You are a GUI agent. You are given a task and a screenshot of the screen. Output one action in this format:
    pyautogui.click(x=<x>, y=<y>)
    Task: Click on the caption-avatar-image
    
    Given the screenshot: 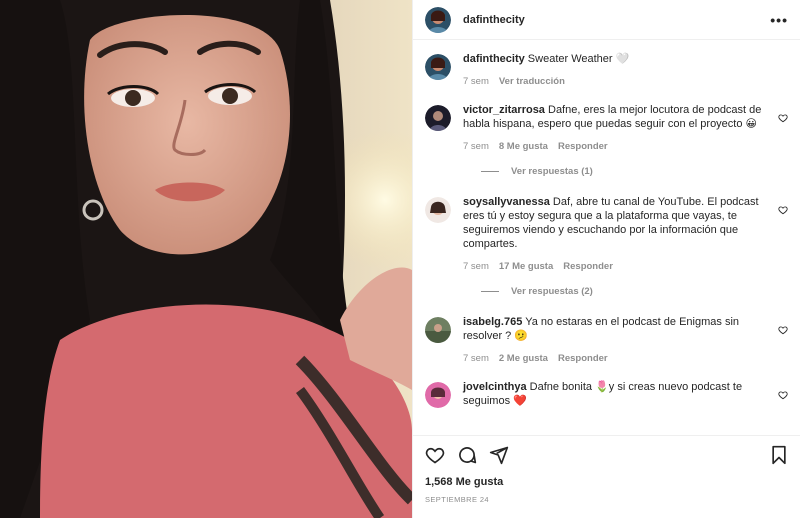 What is the action you would take?
    pyautogui.click(x=438, y=67)
    